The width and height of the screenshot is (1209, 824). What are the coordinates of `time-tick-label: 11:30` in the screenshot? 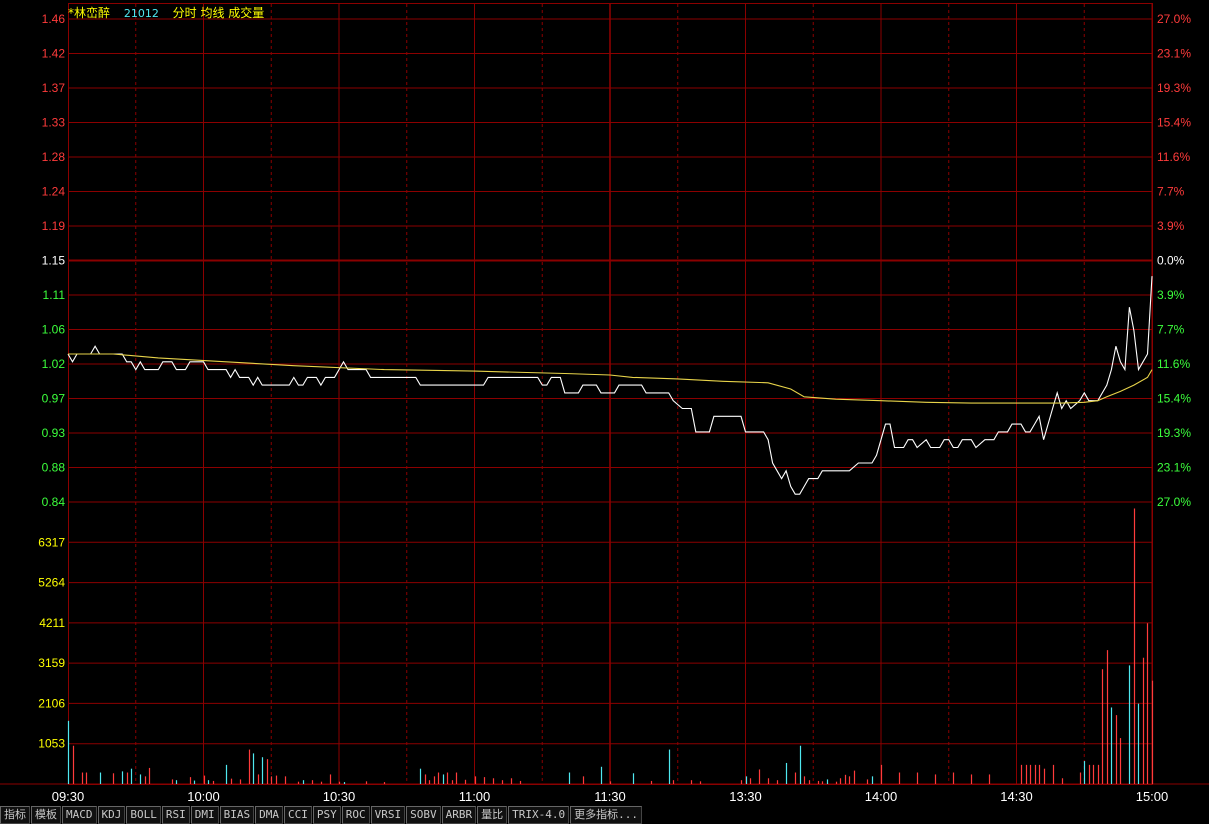 It's located at (610, 796).